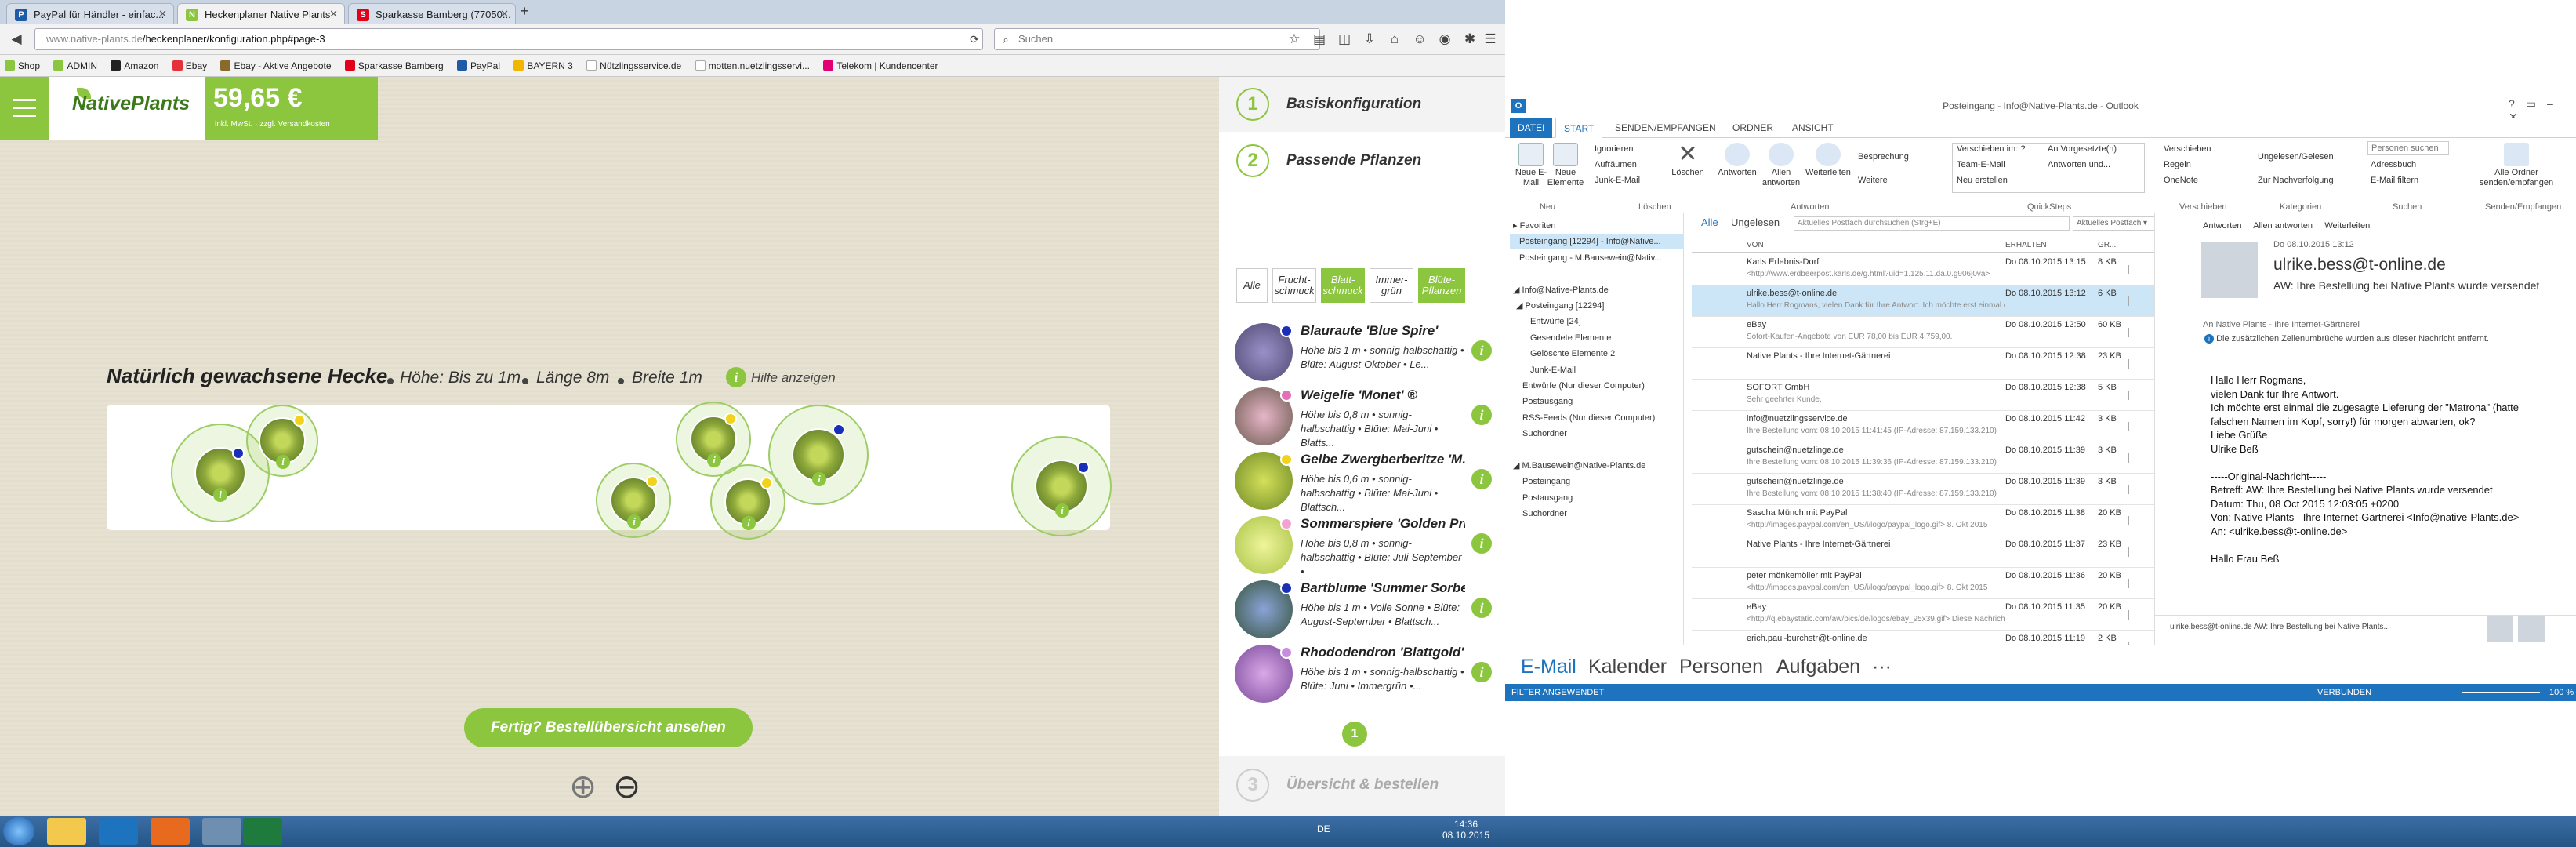 The width and height of the screenshot is (2576, 847). Describe the element at coordinates (1600, 321) in the screenshot. I see `folder-item: Entwürfe [24]` at that location.